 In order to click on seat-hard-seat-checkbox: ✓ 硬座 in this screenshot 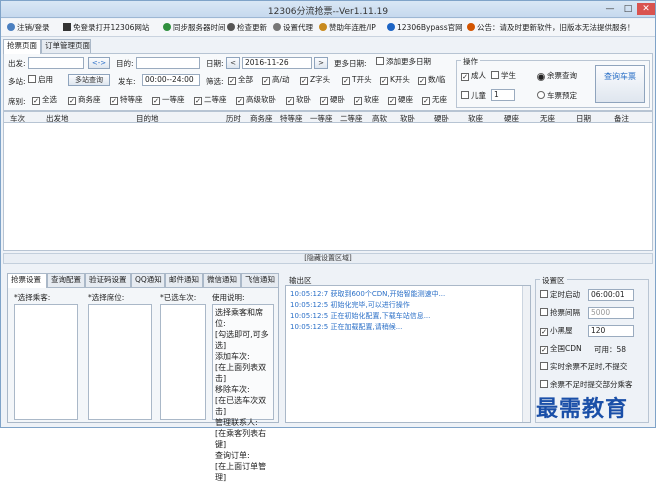, I will do `click(400, 100)`.